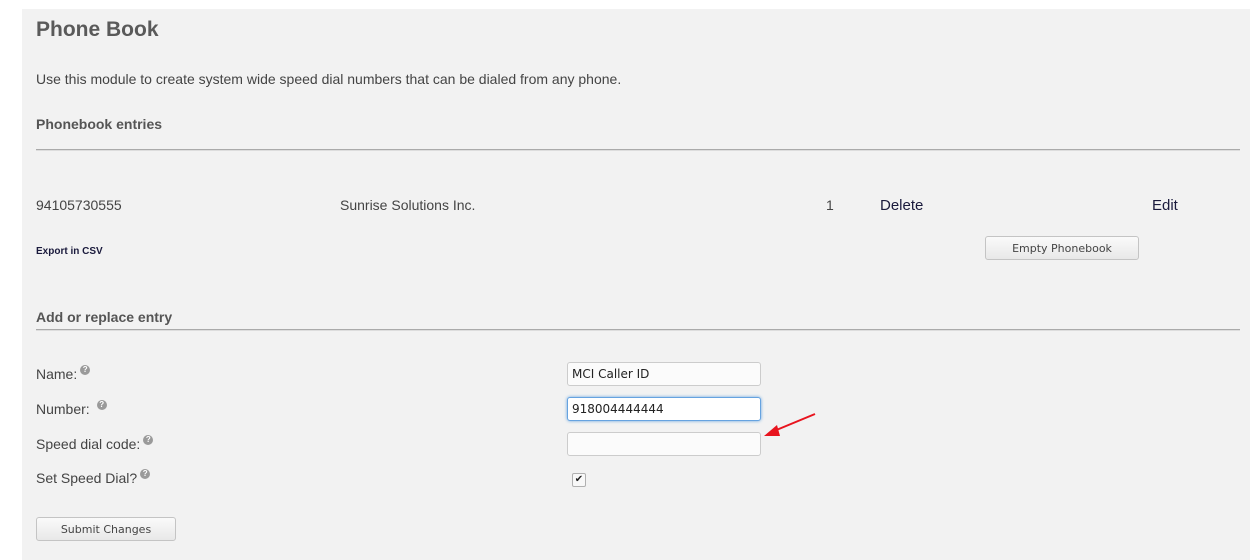  Describe the element at coordinates (830, 205) in the screenshot. I see `entry-speed-dial: 1` at that location.